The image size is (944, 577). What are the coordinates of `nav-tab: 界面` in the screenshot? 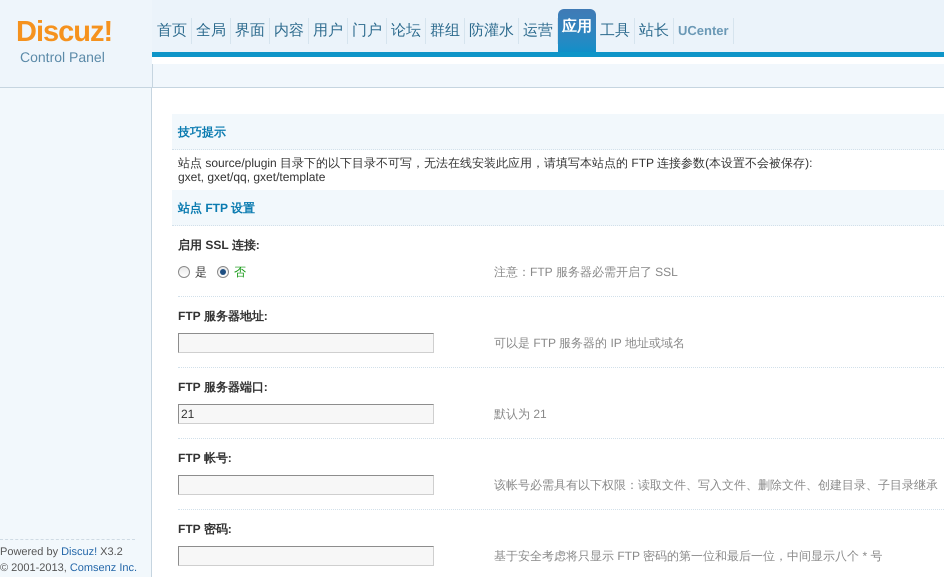 It's located at (250, 31).